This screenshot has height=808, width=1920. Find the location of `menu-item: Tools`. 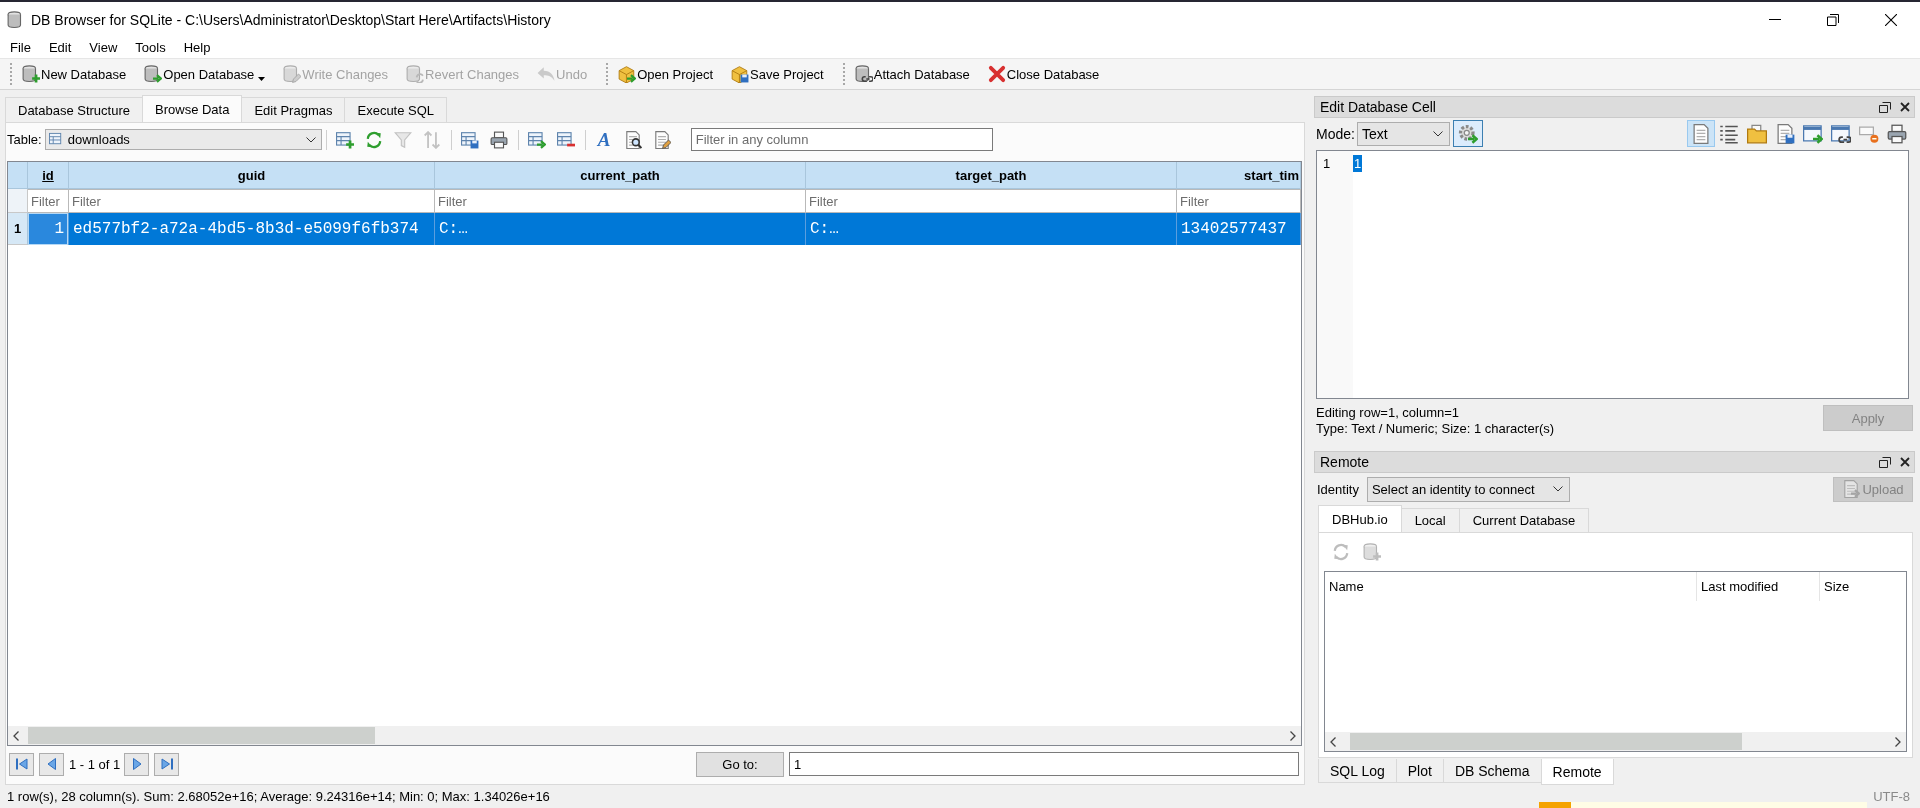

menu-item: Tools is located at coordinates (150, 47).